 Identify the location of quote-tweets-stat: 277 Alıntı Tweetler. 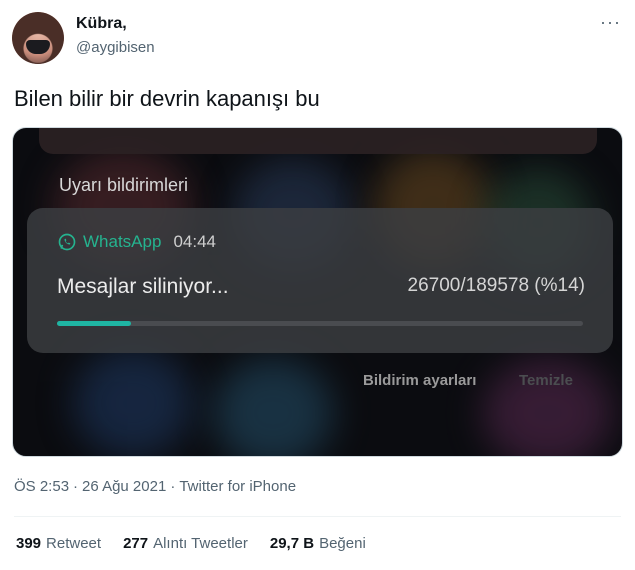
(185, 543).